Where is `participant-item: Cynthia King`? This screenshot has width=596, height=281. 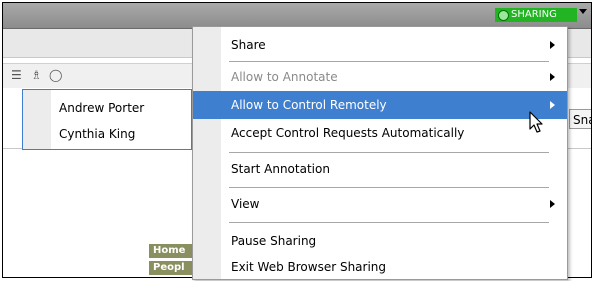 participant-item: Cynthia King is located at coordinates (97, 134).